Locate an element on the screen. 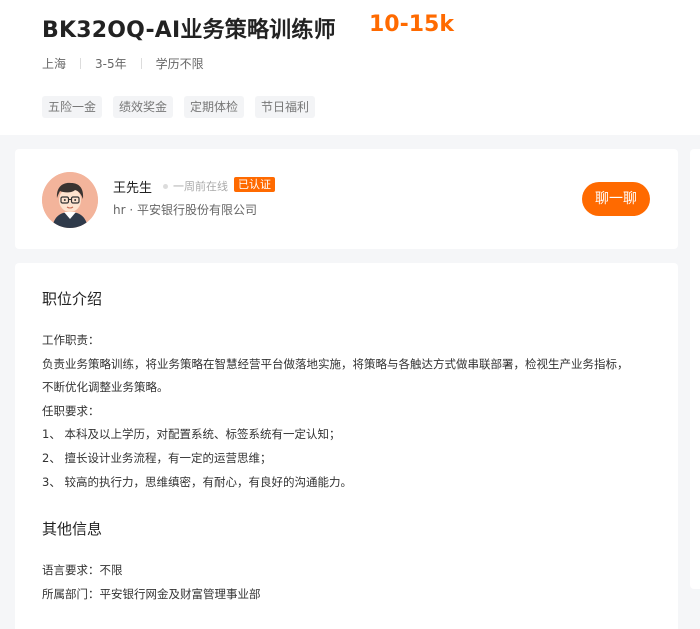  job-education: 学历不限 is located at coordinates (179, 63).